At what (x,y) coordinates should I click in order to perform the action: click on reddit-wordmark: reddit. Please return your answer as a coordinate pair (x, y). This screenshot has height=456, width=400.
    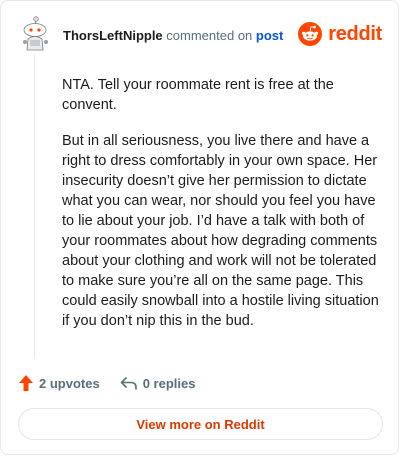
    Looking at the image, I should click on (355, 33).